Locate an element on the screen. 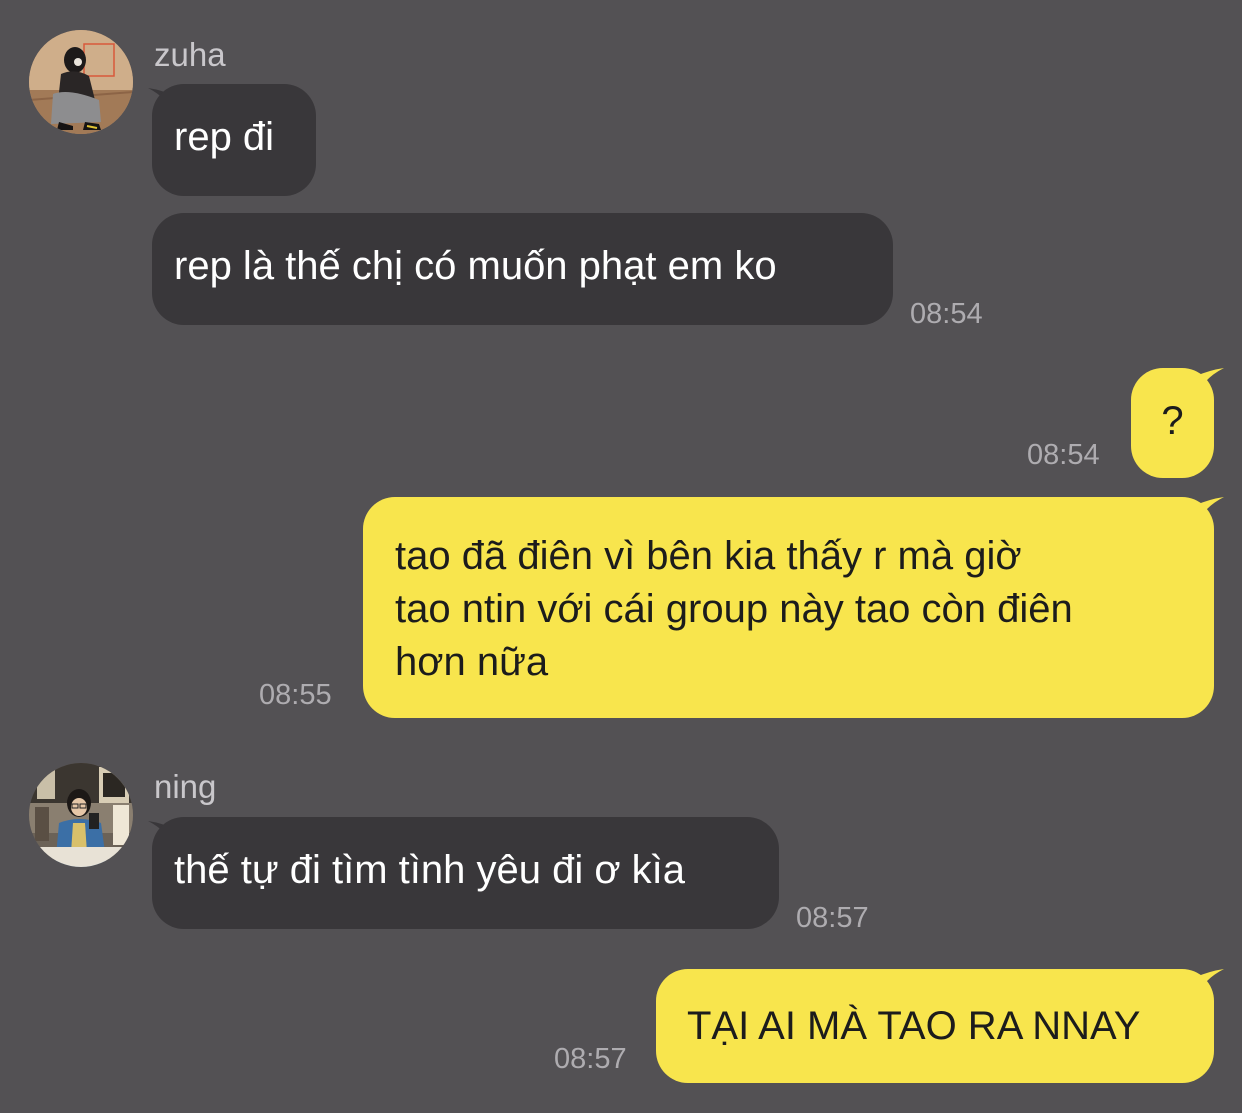 Image resolution: width=1242 pixels, height=1113 pixels. message-timestamp: 08:55 is located at coordinates (295, 695).